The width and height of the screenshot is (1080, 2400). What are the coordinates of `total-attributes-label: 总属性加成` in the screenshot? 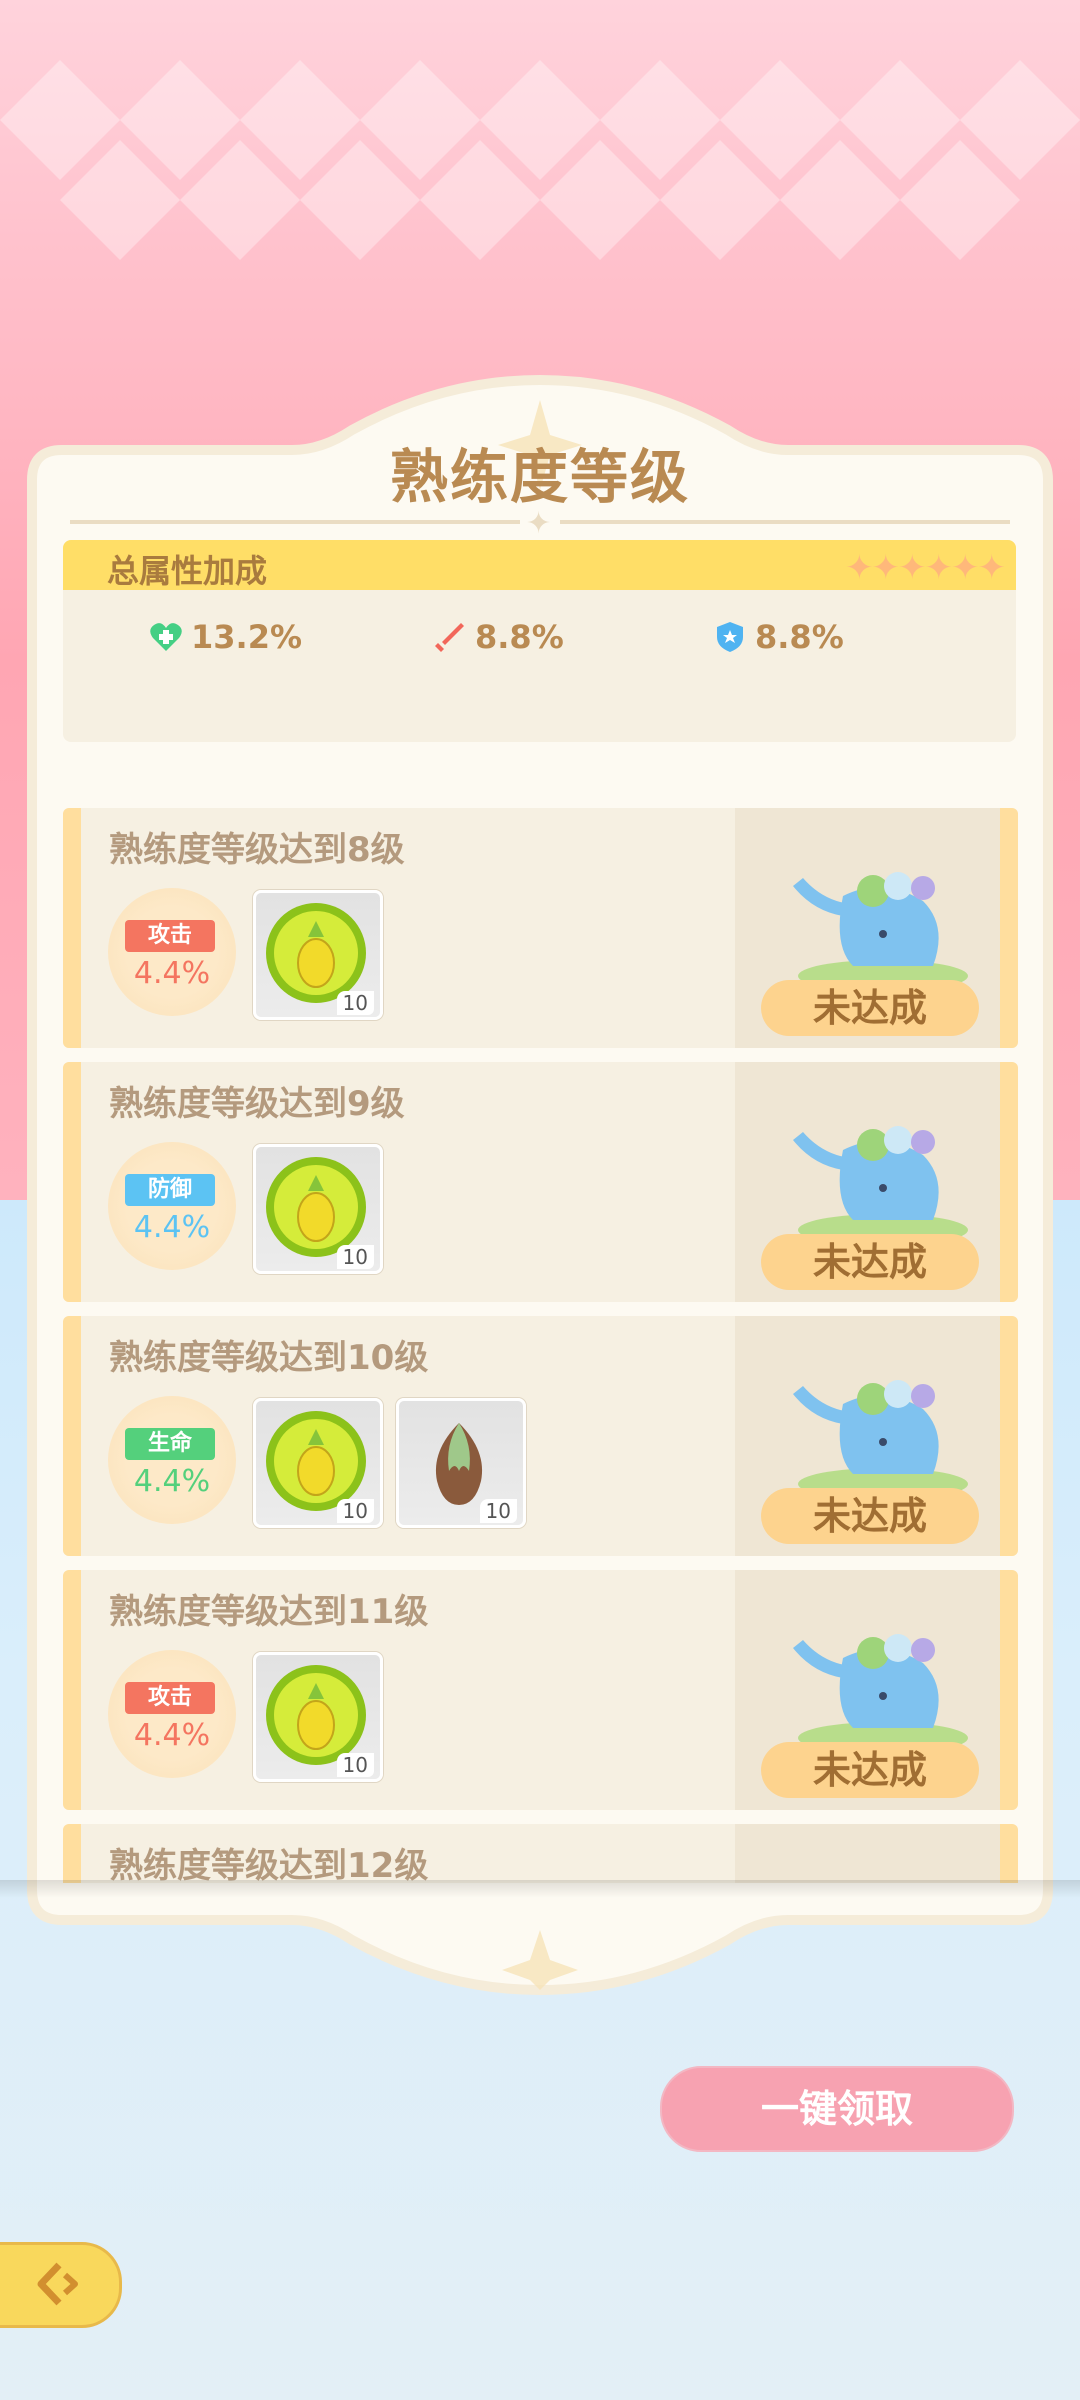 It's located at (187, 571).